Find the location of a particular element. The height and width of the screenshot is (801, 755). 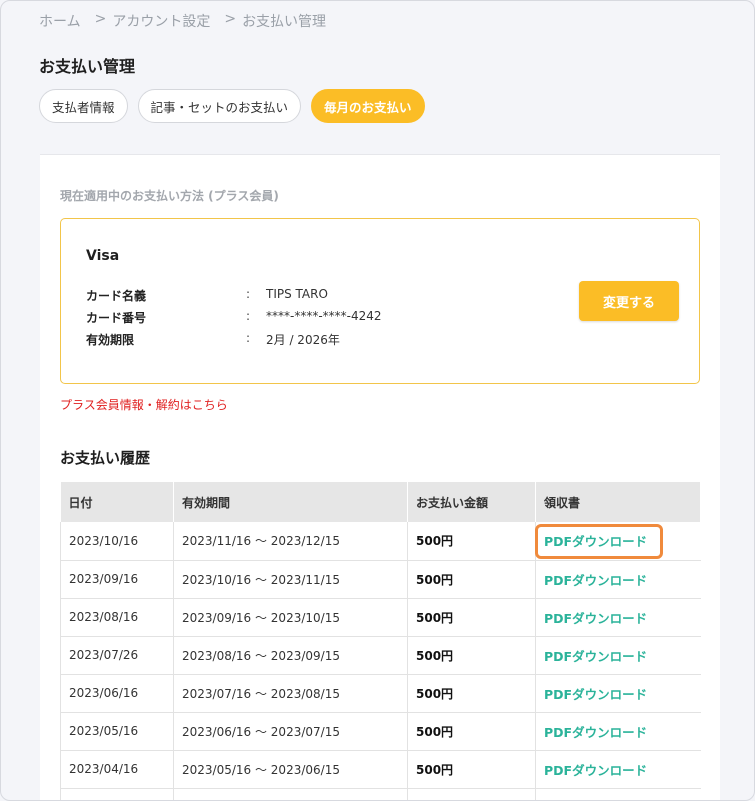

row-date: 2023/09/16 is located at coordinates (117, 579).